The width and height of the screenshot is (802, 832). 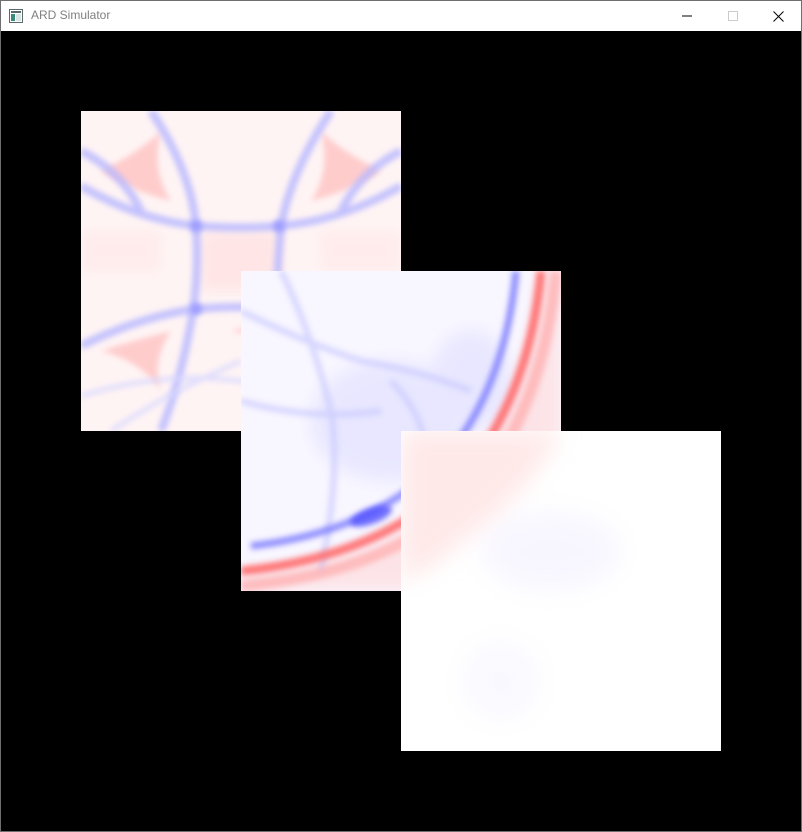 I want to click on minimize-button, so click(x=687, y=16).